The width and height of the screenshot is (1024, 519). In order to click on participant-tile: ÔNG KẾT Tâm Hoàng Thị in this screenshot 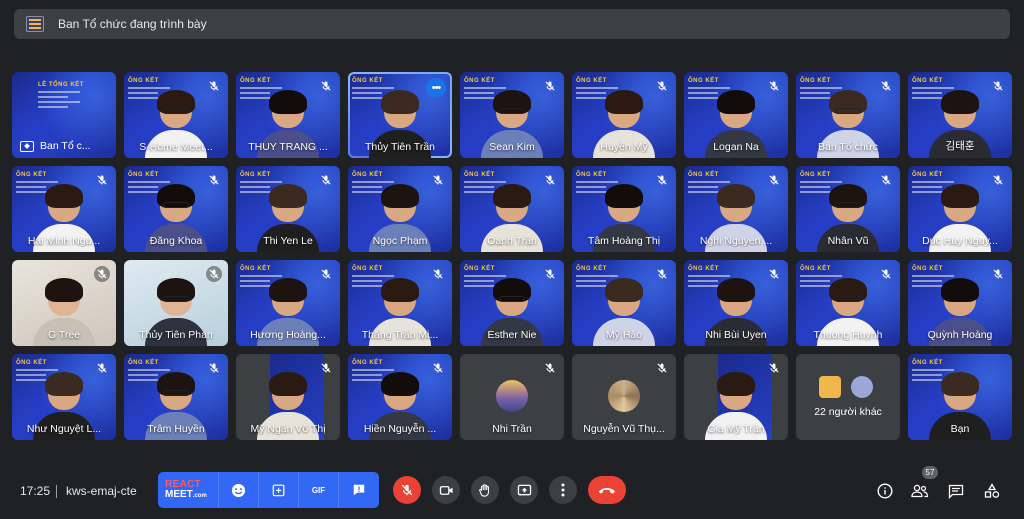, I will do `click(624, 209)`.